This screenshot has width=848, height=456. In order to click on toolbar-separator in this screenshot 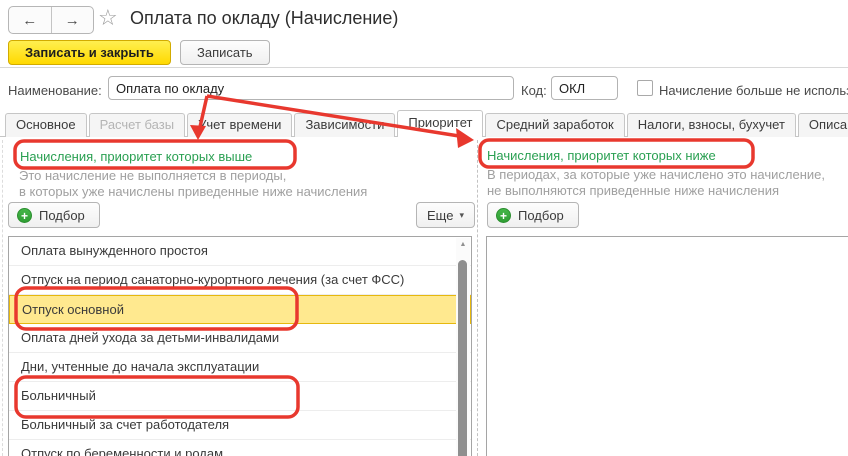, I will do `click(424, 67)`.